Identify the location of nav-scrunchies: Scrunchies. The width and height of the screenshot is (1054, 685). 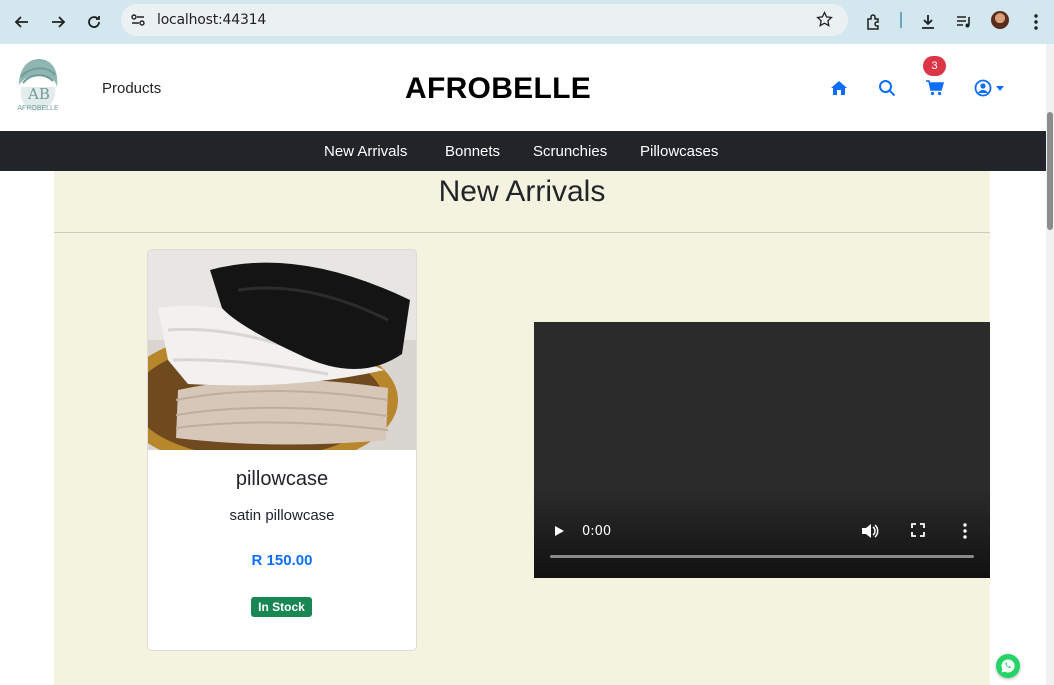
(570, 151).